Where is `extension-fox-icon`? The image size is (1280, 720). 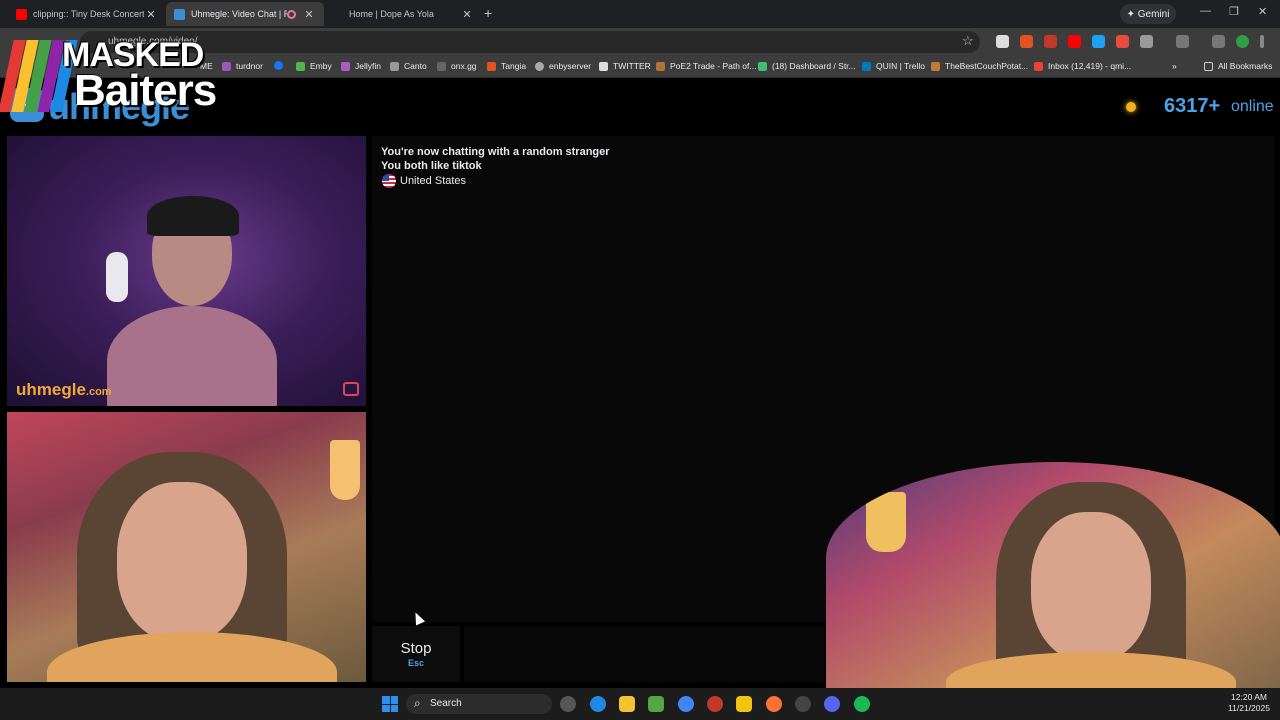
extension-fox-icon is located at coordinates (1026, 41).